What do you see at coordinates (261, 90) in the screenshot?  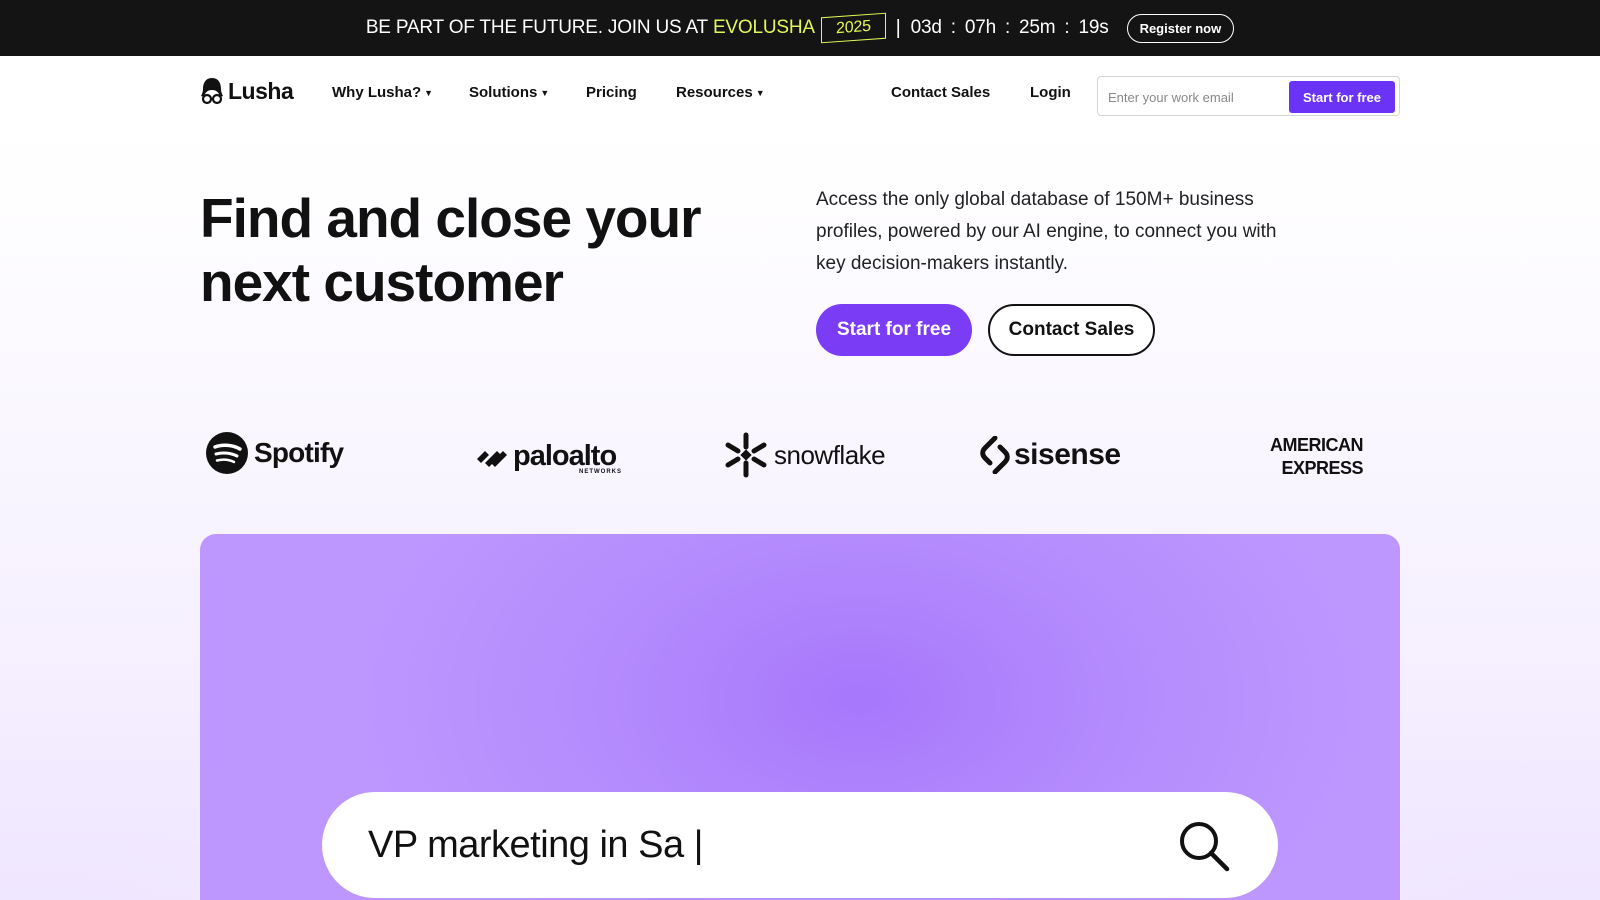 I see `logo-text: Lusha` at bounding box center [261, 90].